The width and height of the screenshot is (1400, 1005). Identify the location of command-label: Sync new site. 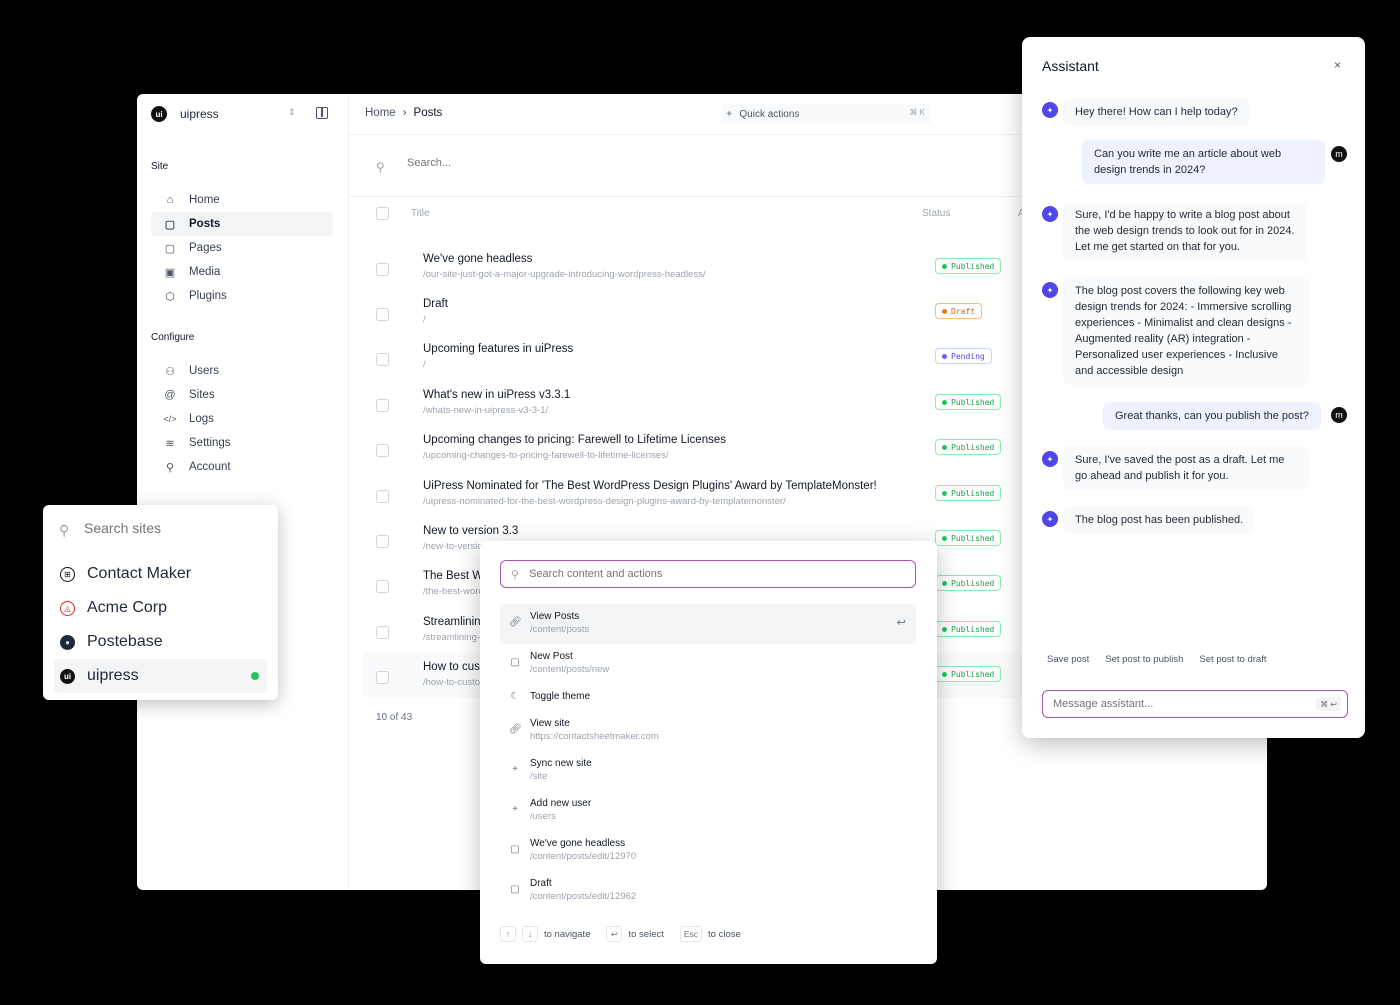
(561, 763).